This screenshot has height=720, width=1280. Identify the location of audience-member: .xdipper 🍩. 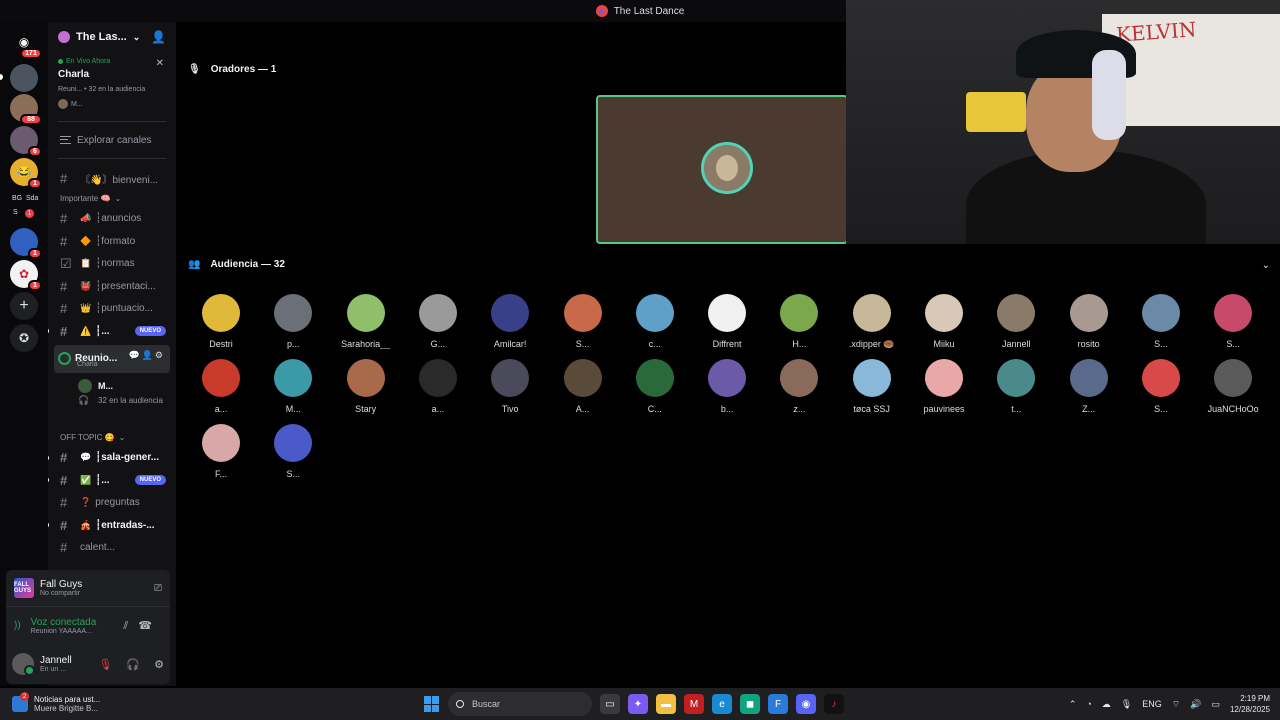
(872, 322).